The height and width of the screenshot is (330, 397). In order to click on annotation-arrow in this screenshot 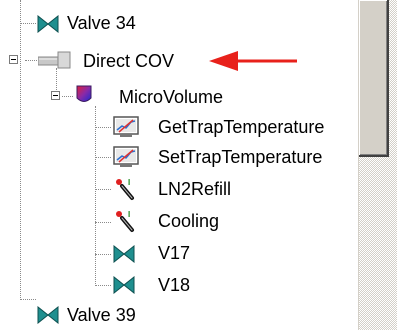, I will do `click(253, 61)`.